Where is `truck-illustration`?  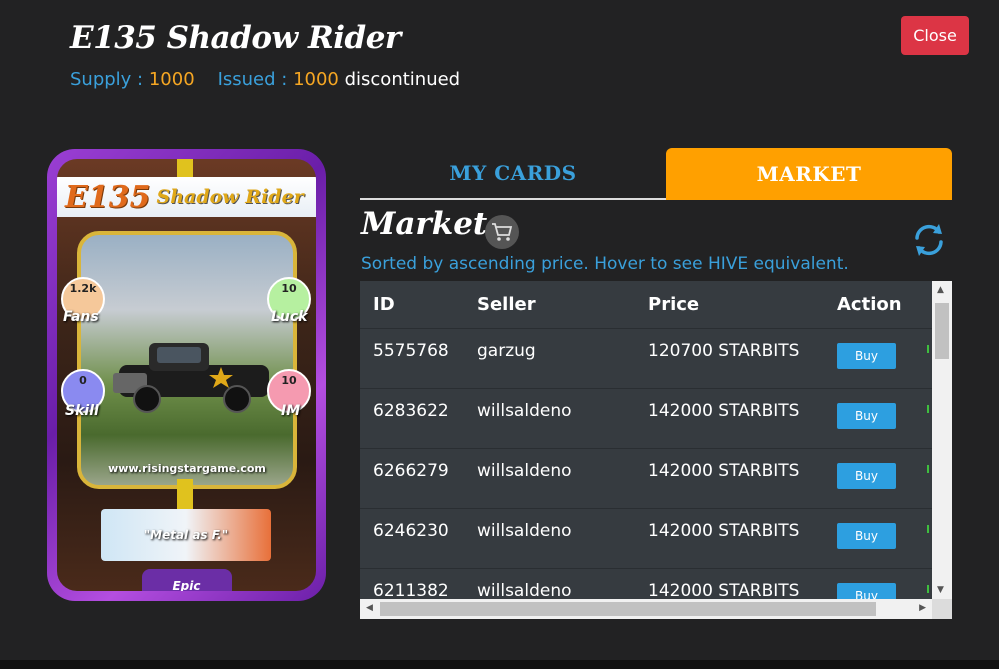 truck-illustration is located at coordinates (191, 378).